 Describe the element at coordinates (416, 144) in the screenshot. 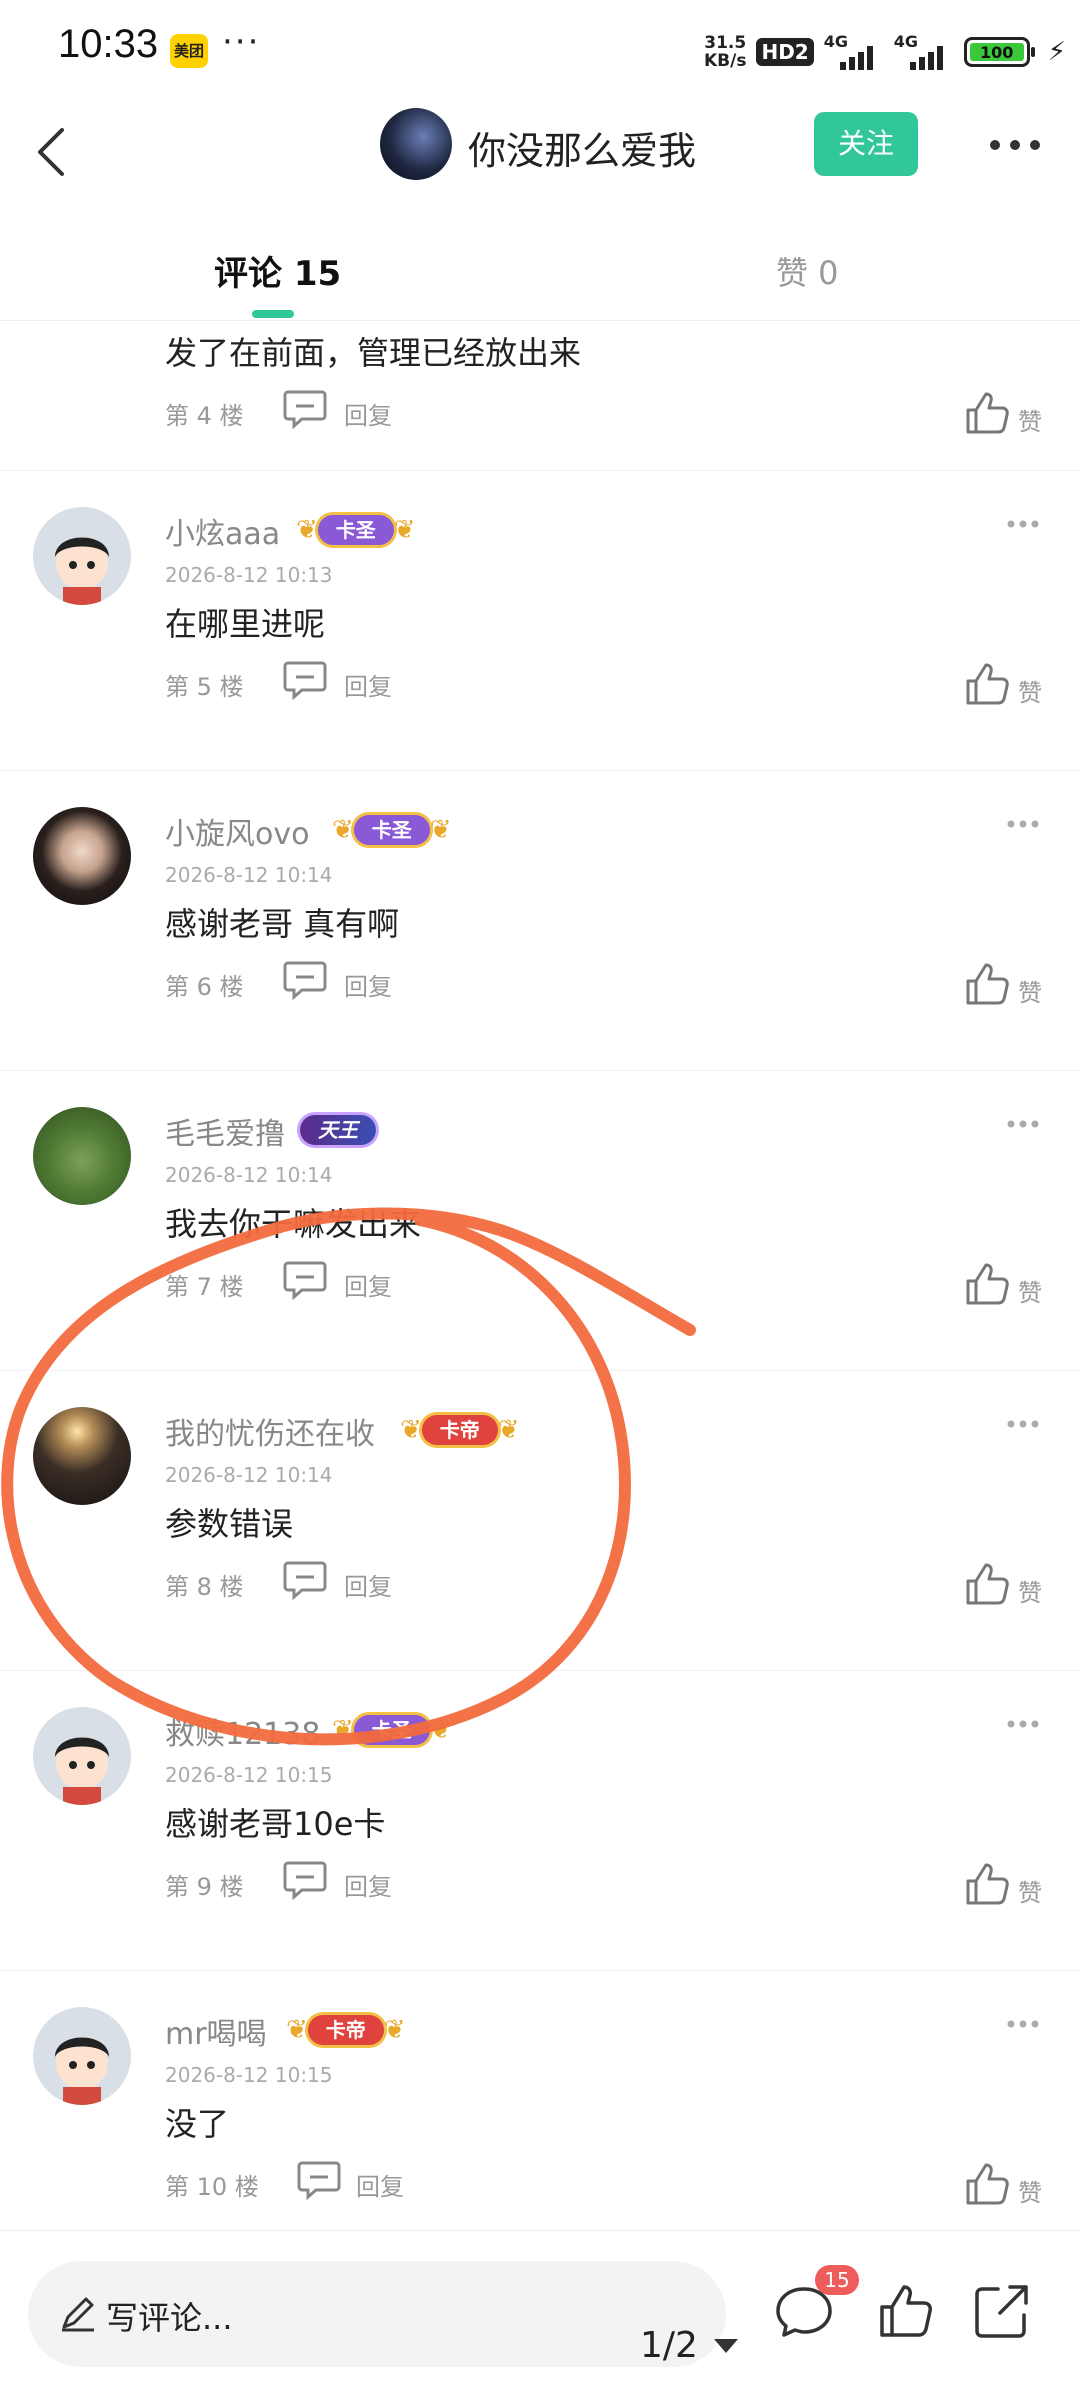

I see `author-avatar` at that location.